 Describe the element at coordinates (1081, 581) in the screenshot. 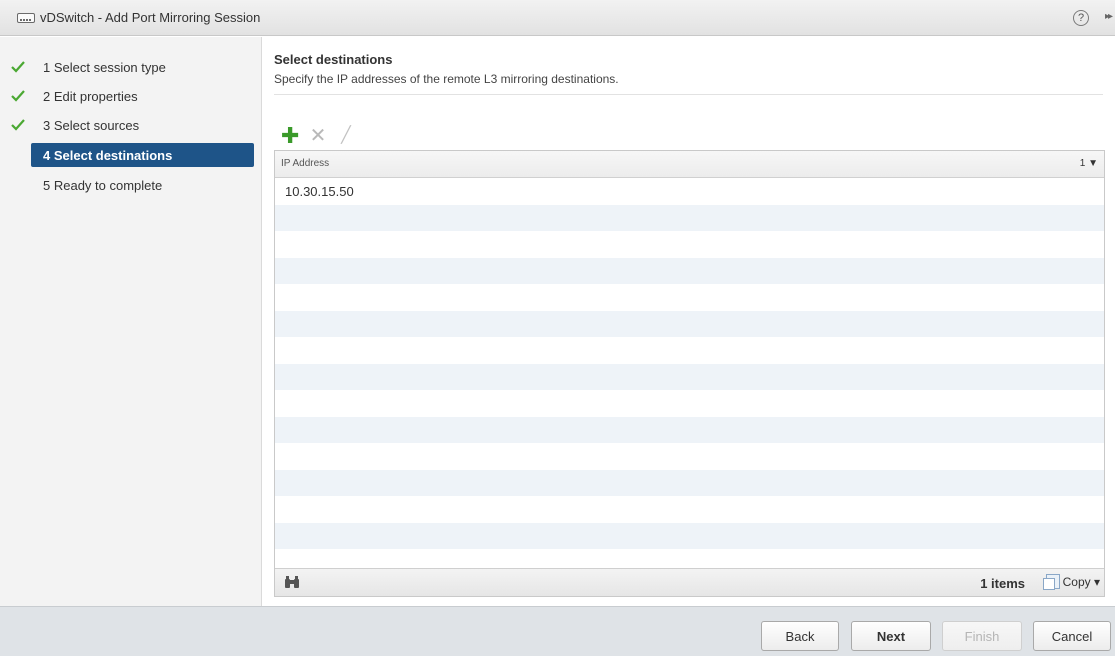

I see `copy-label: Copy ▾` at that location.